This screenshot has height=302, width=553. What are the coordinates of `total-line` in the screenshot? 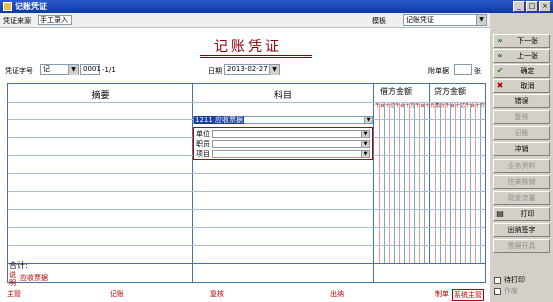 It's located at (246, 263).